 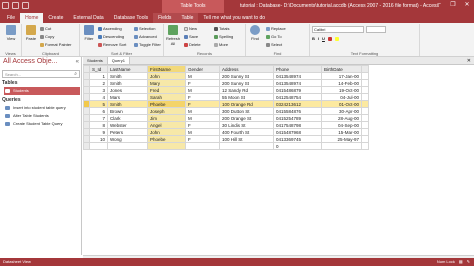 What do you see at coordinates (323, 38) in the screenshot?
I see `underline-icon: U` at bounding box center [323, 38].